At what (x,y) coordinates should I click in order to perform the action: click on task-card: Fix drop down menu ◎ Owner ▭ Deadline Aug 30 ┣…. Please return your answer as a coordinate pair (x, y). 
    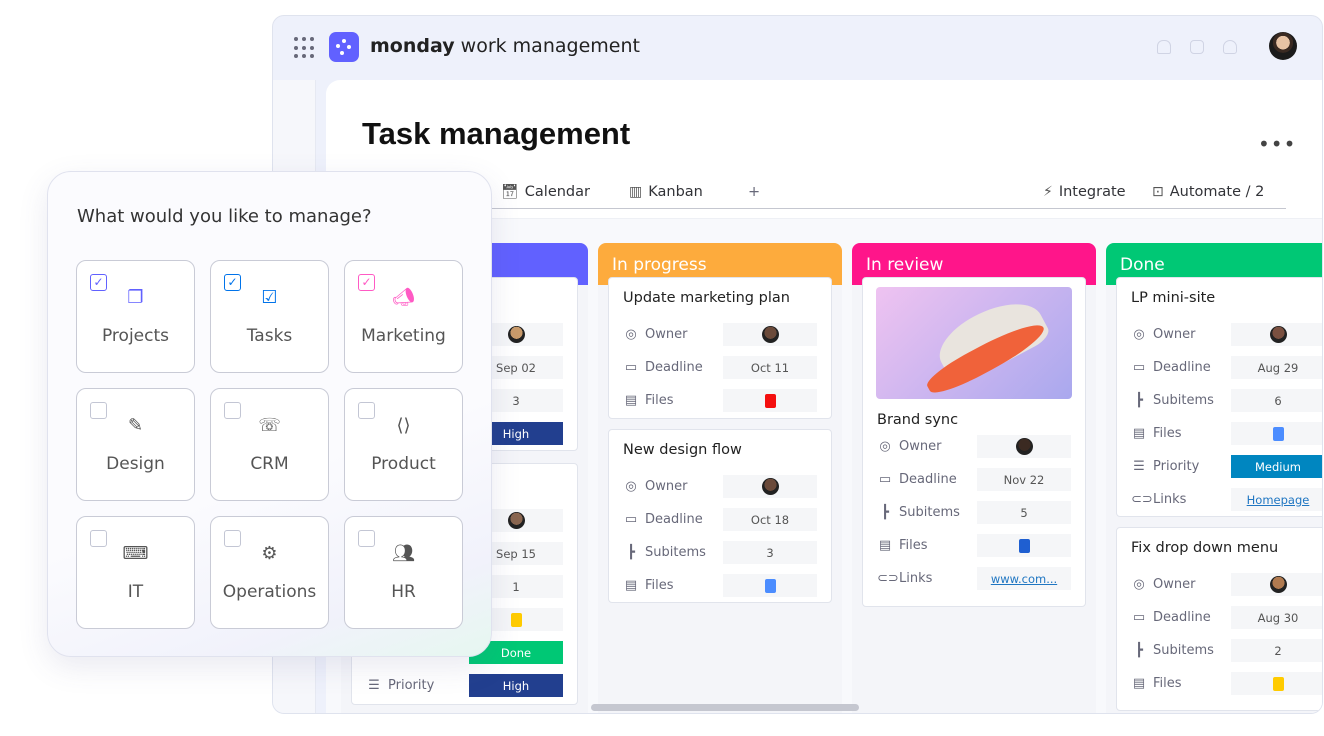
    Looking at the image, I should click on (1219, 619).